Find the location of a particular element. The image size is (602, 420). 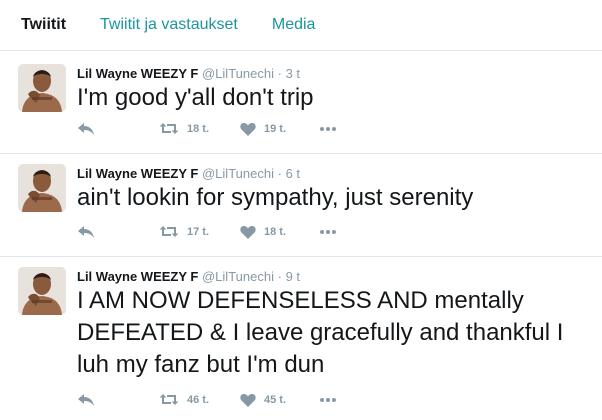

tweet-header: Lil Wayne WEEZY F @LilTunechi · 3 t is located at coordinates (188, 73).